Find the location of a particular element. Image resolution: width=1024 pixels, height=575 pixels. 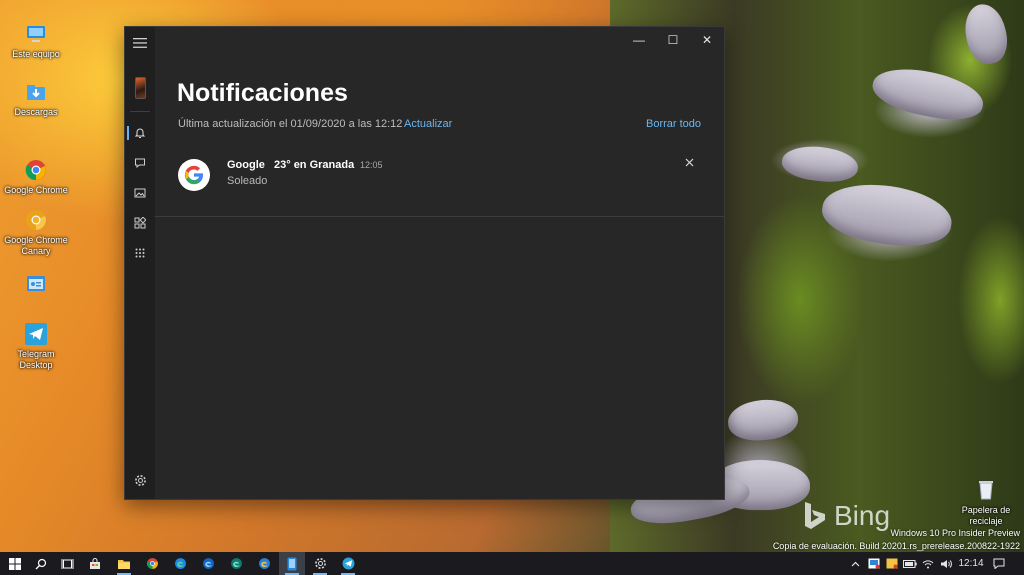

desktop-icon-label: Telegram Desktop is located at coordinates (36, 359).